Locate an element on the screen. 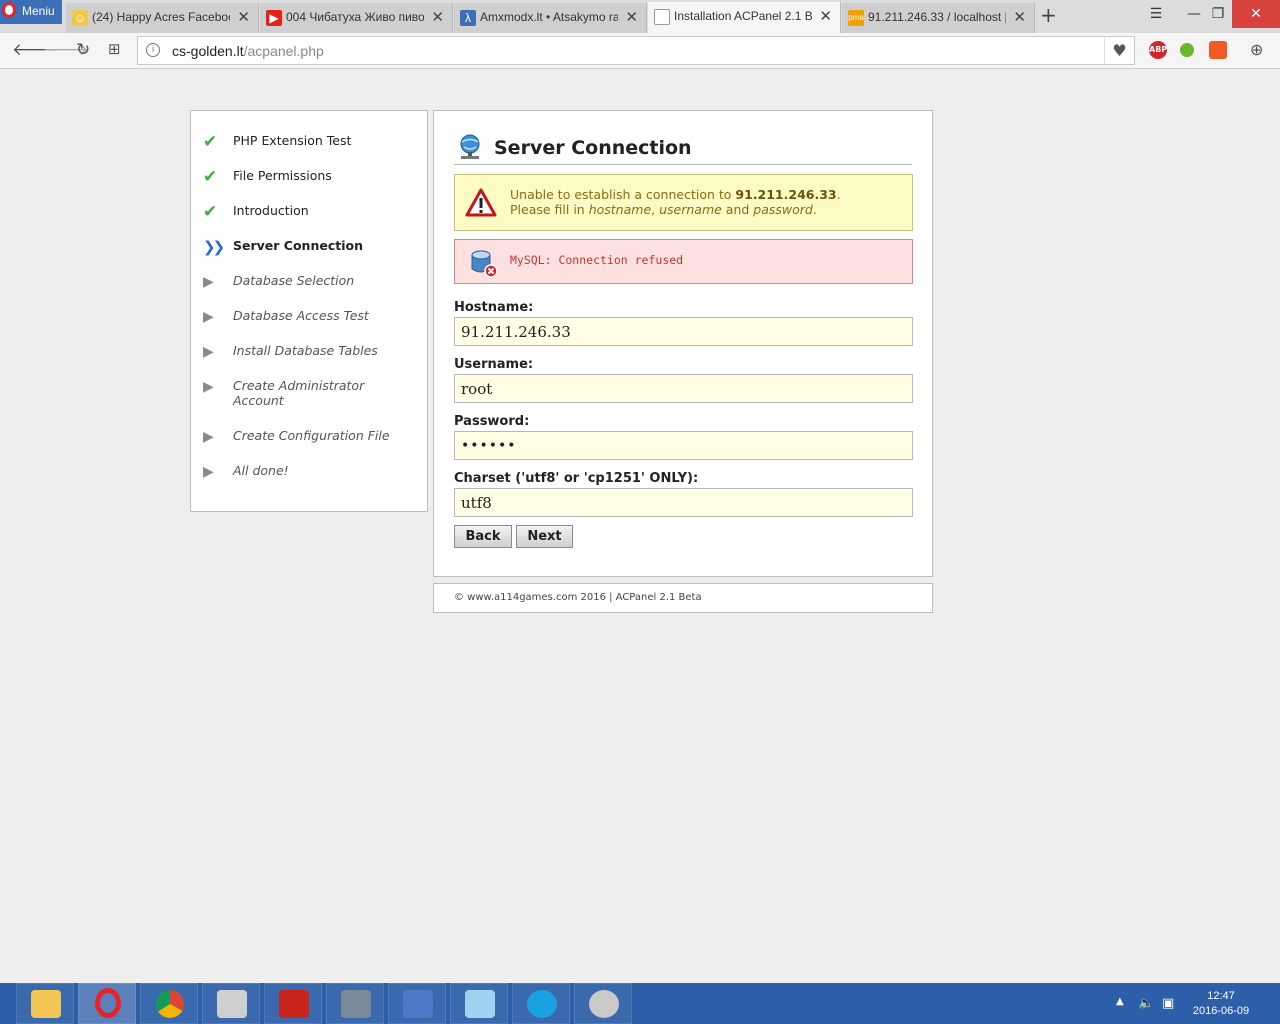 The height and width of the screenshot is (1024, 1280). back-button: Back is located at coordinates (483, 536).